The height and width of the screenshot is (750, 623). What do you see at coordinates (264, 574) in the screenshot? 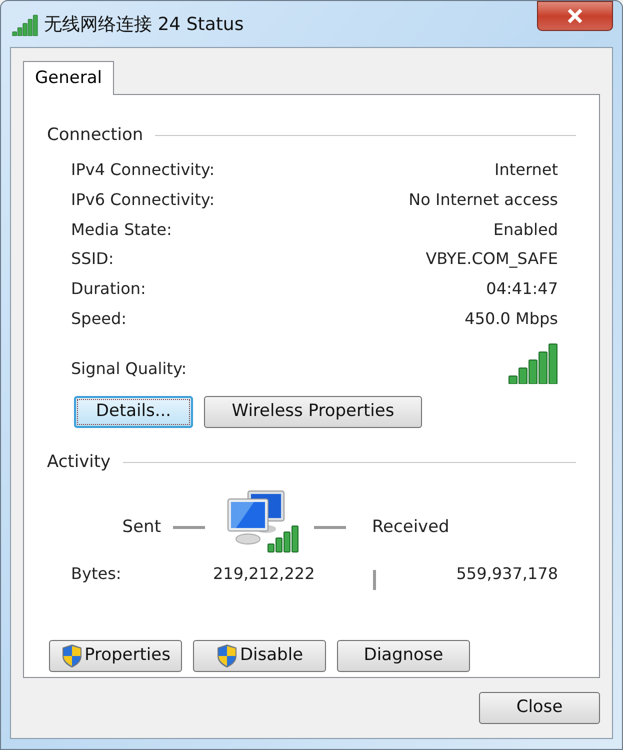
I see `sent-bytes: 219,212,222` at bounding box center [264, 574].